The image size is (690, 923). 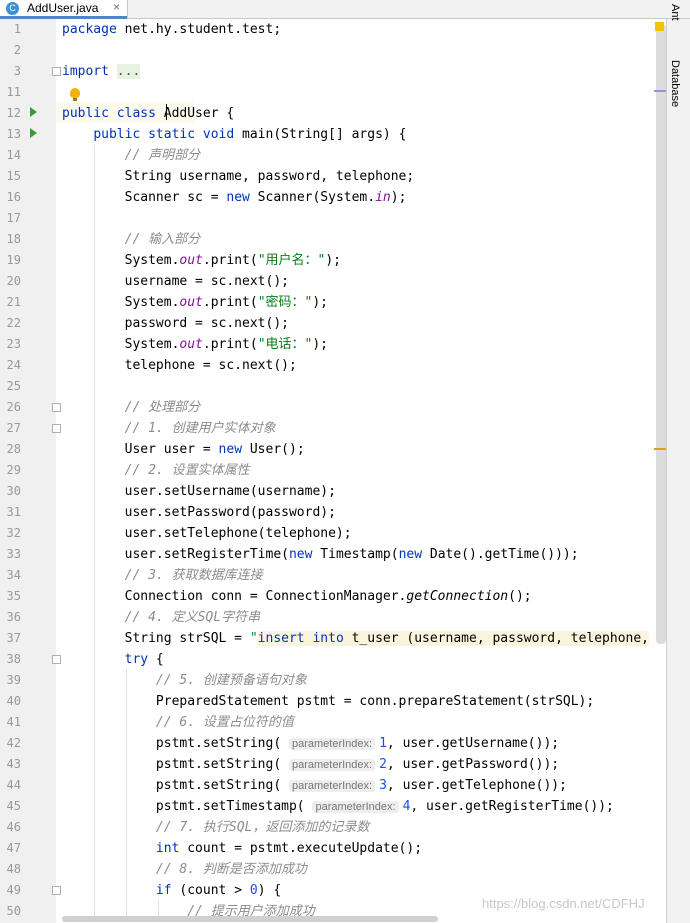 What do you see at coordinates (13, 218) in the screenshot?
I see `code-line: 17` at bounding box center [13, 218].